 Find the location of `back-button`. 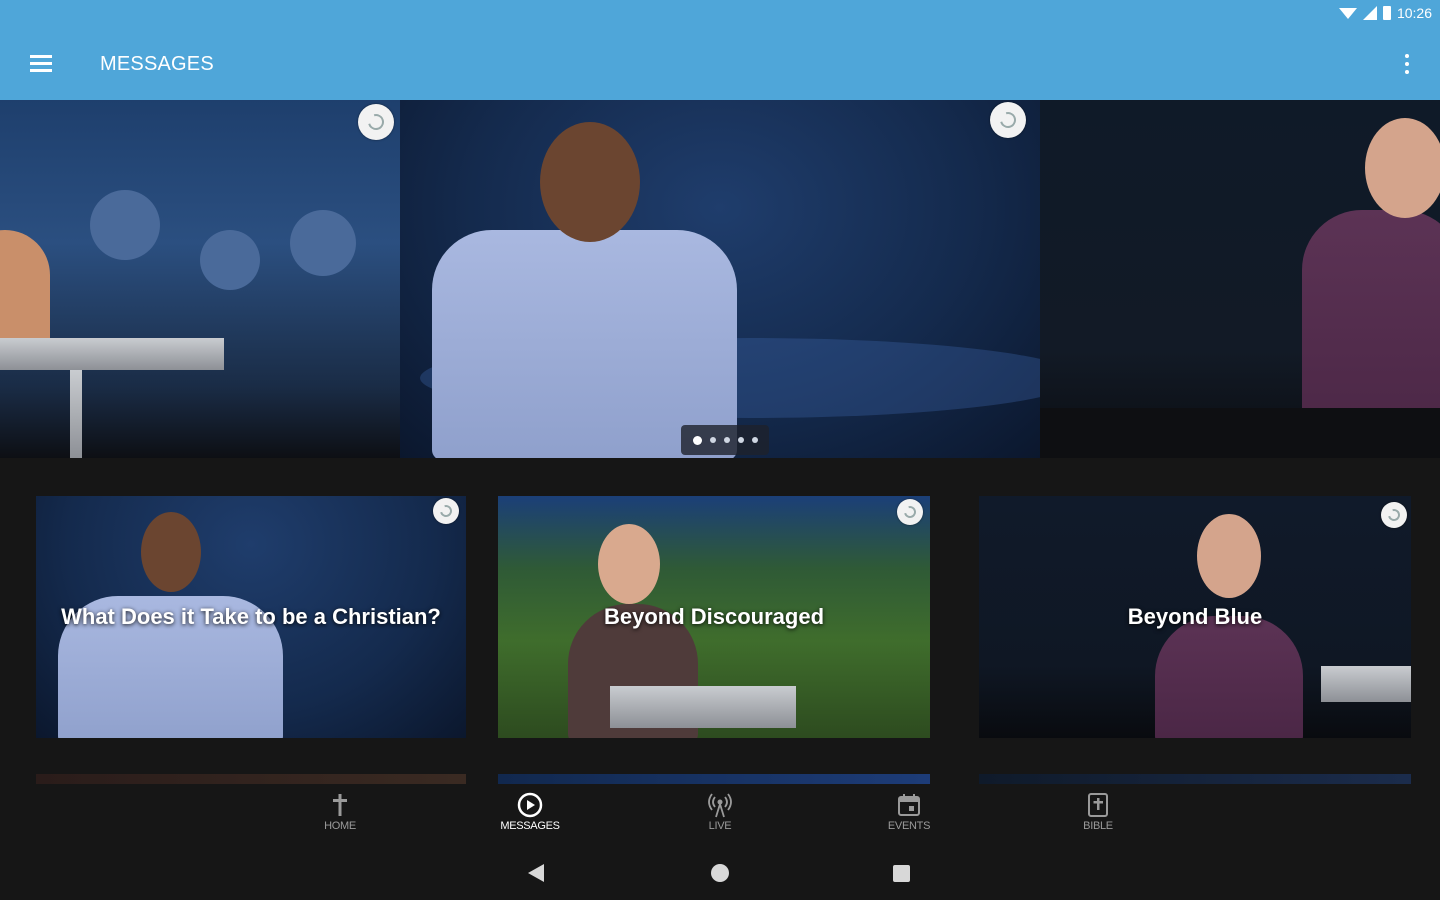

back-button is located at coordinates (536, 873).